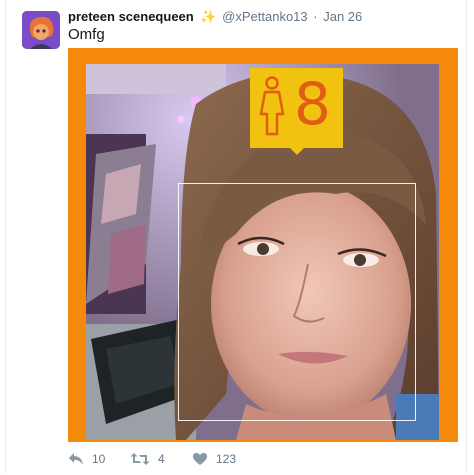 The width and height of the screenshot is (474, 475). I want to click on heart-icon, so click(200, 459).